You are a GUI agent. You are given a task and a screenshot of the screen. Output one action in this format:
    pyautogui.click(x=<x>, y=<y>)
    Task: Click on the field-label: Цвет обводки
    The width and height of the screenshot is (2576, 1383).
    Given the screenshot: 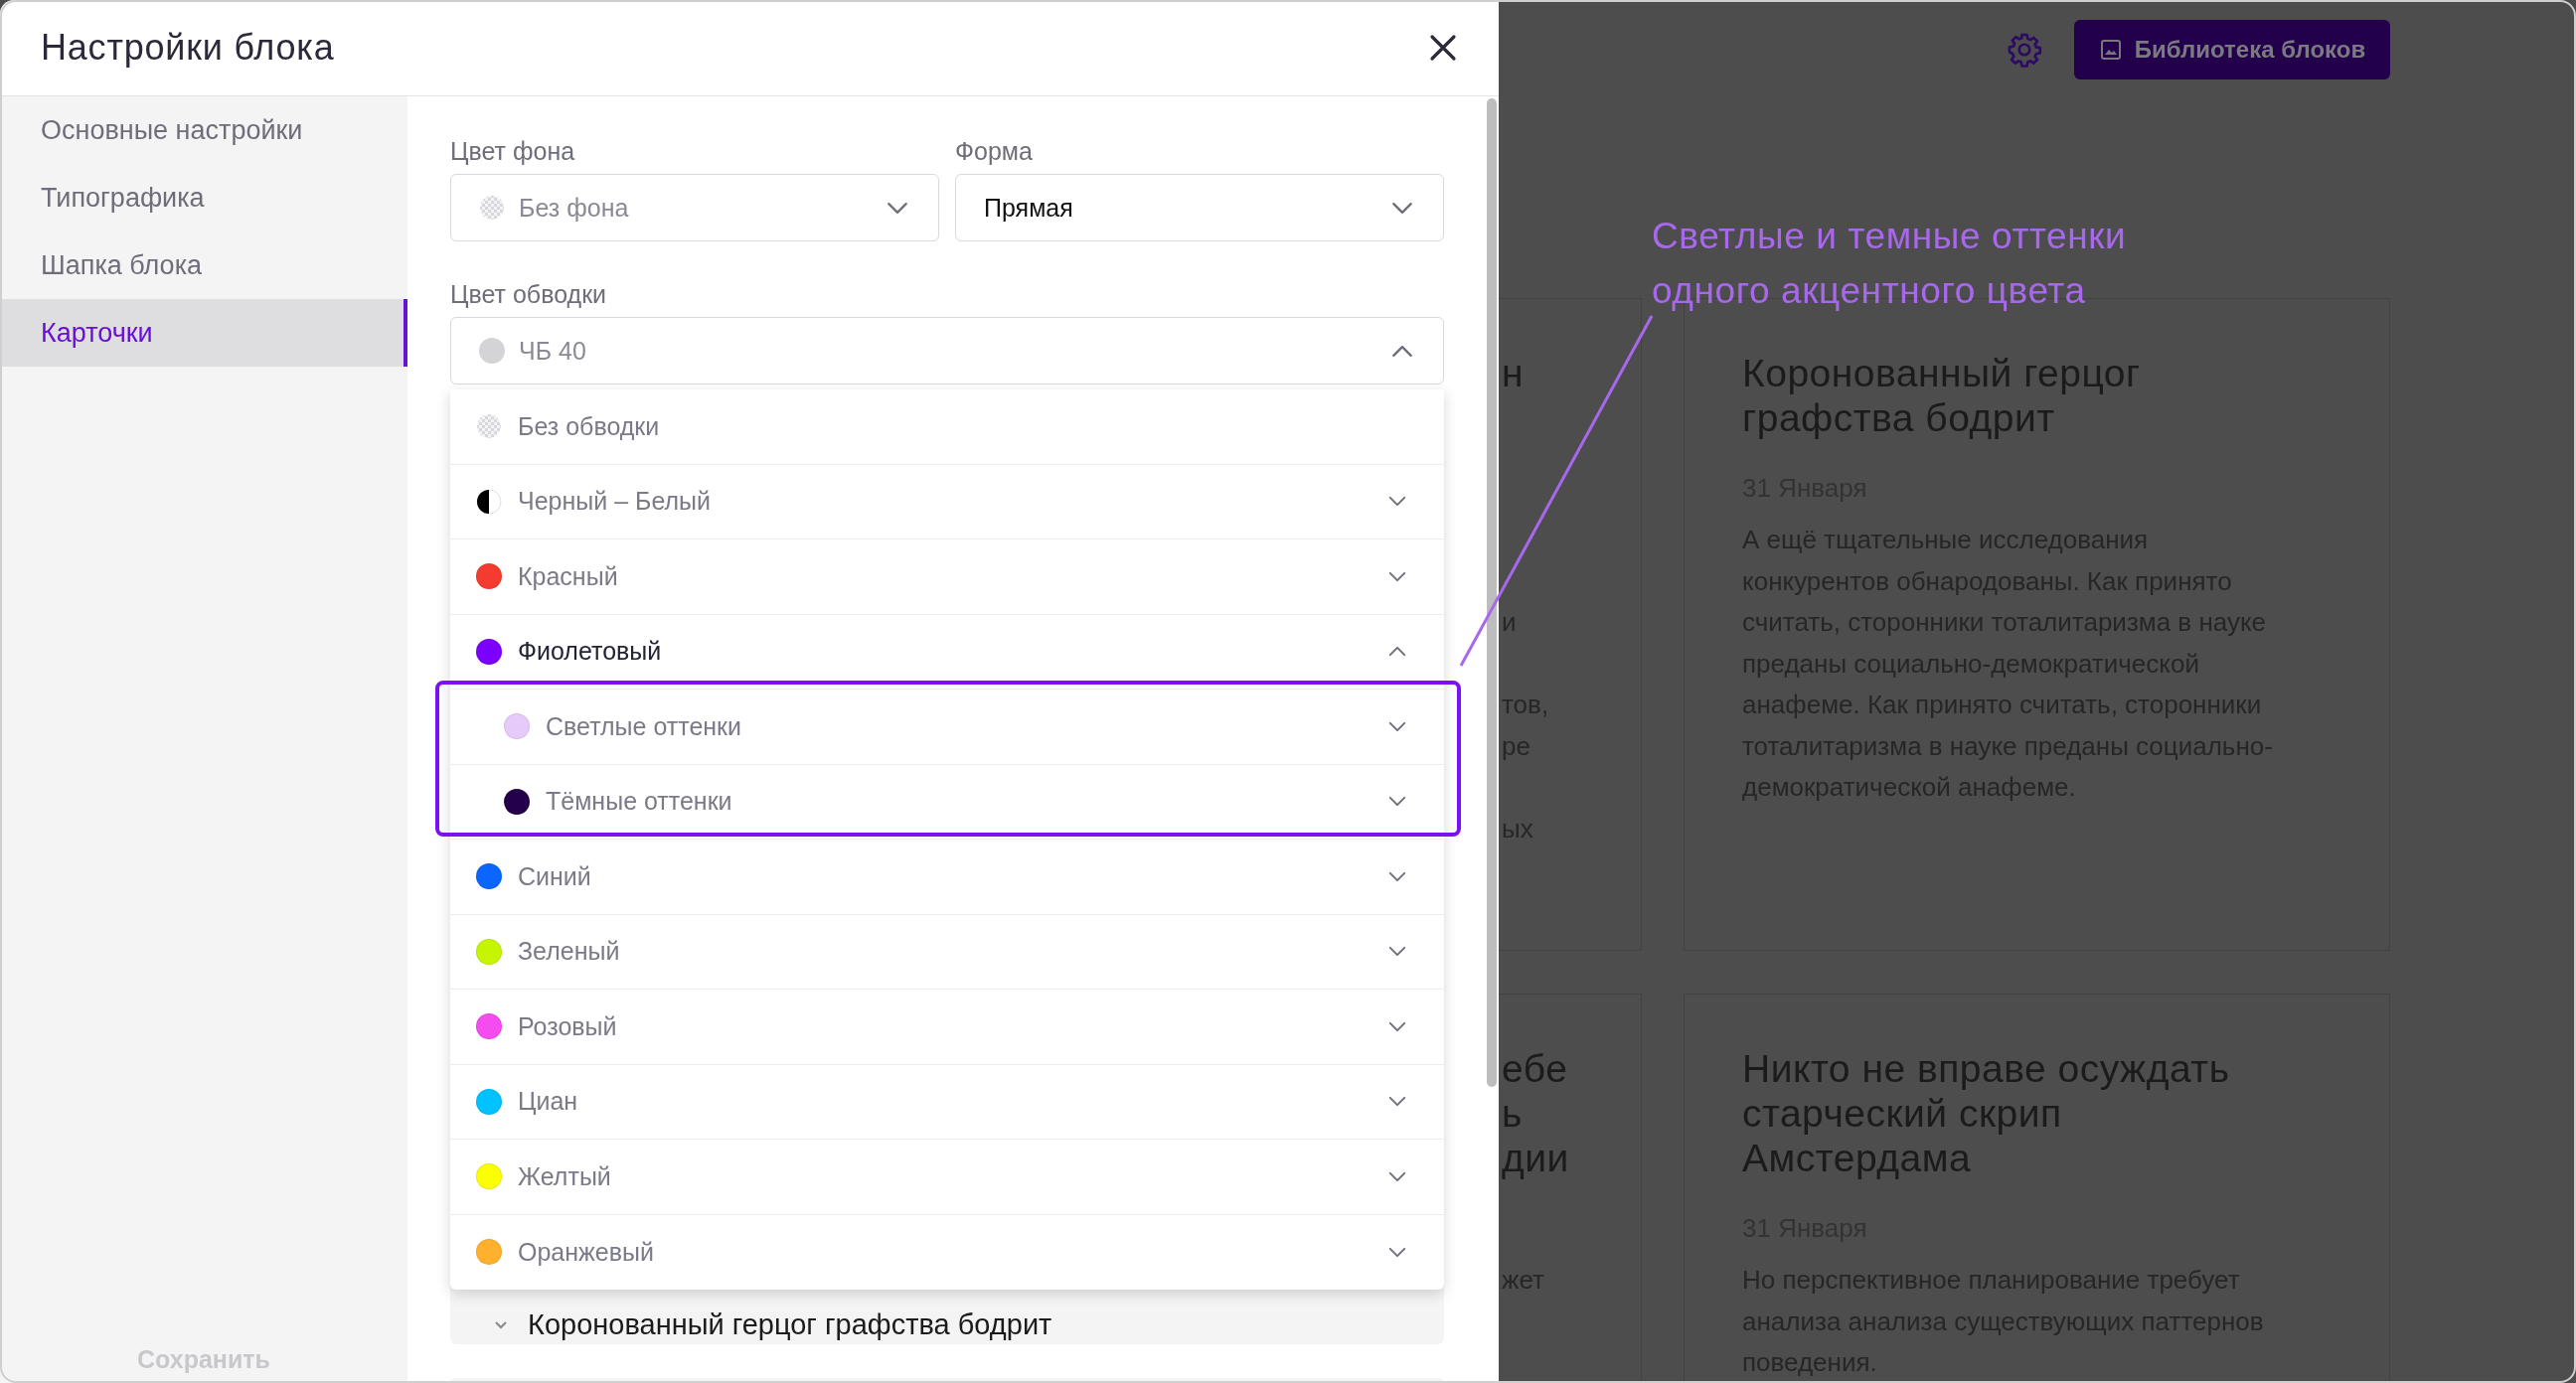 What is the action you would take?
    pyautogui.click(x=529, y=294)
    